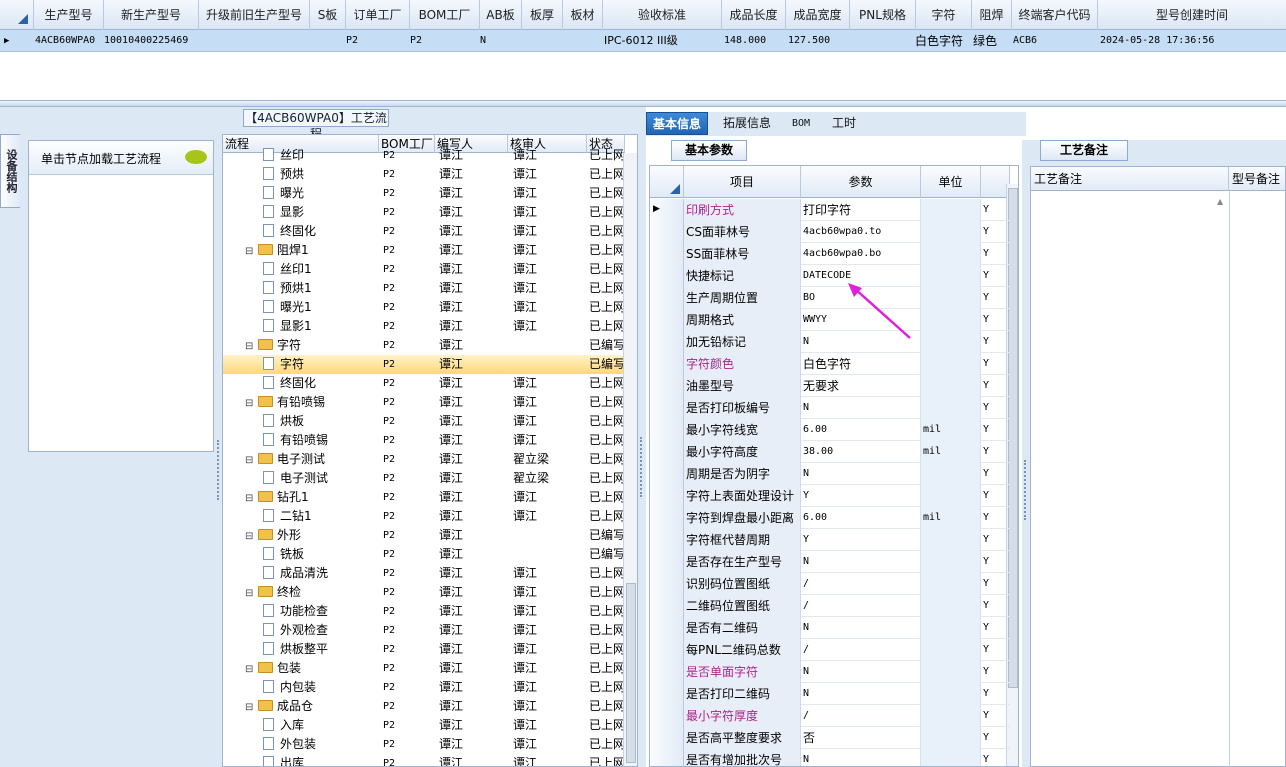  Describe the element at coordinates (830, 562) in the screenshot. I see `param-row: 是否存在生产型号 N Y` at that location.